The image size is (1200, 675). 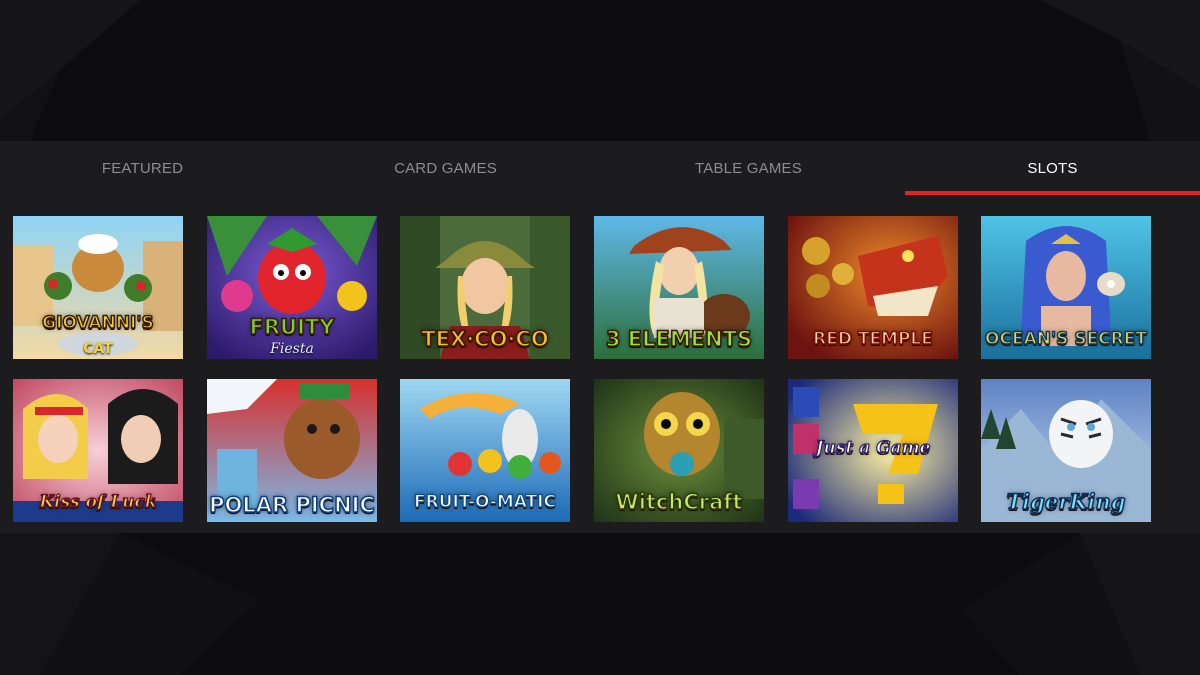 What do you see at coordinates (292, 327) in the screenshot?
I see `game-title: FRUITY` at bounding box center [292, 327].